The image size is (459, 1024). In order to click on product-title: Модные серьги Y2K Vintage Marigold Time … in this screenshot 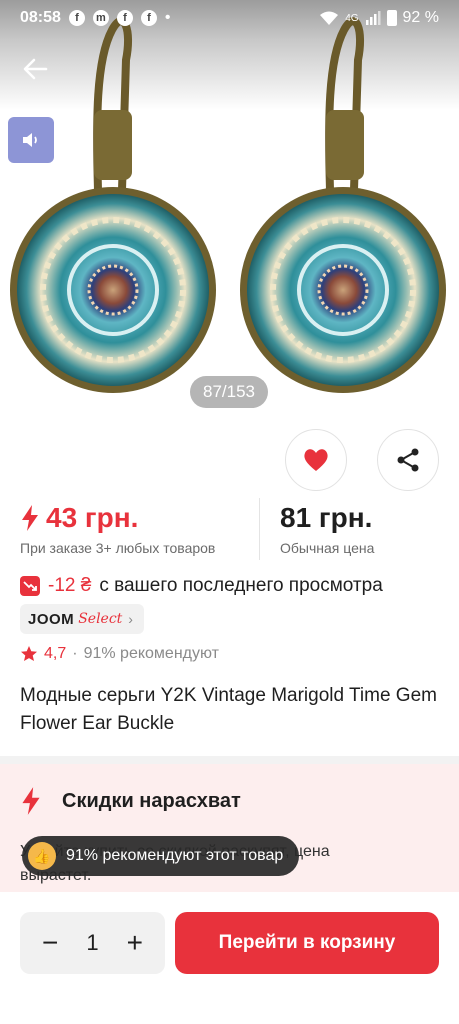, I will do `click(228, 709)`.